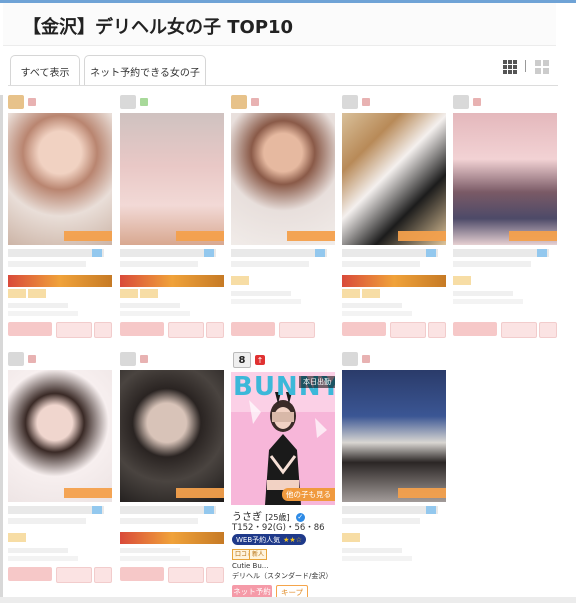 This screenshot has width=576, height=603. I want to click on new-chip: 新人, so click(258, 554).